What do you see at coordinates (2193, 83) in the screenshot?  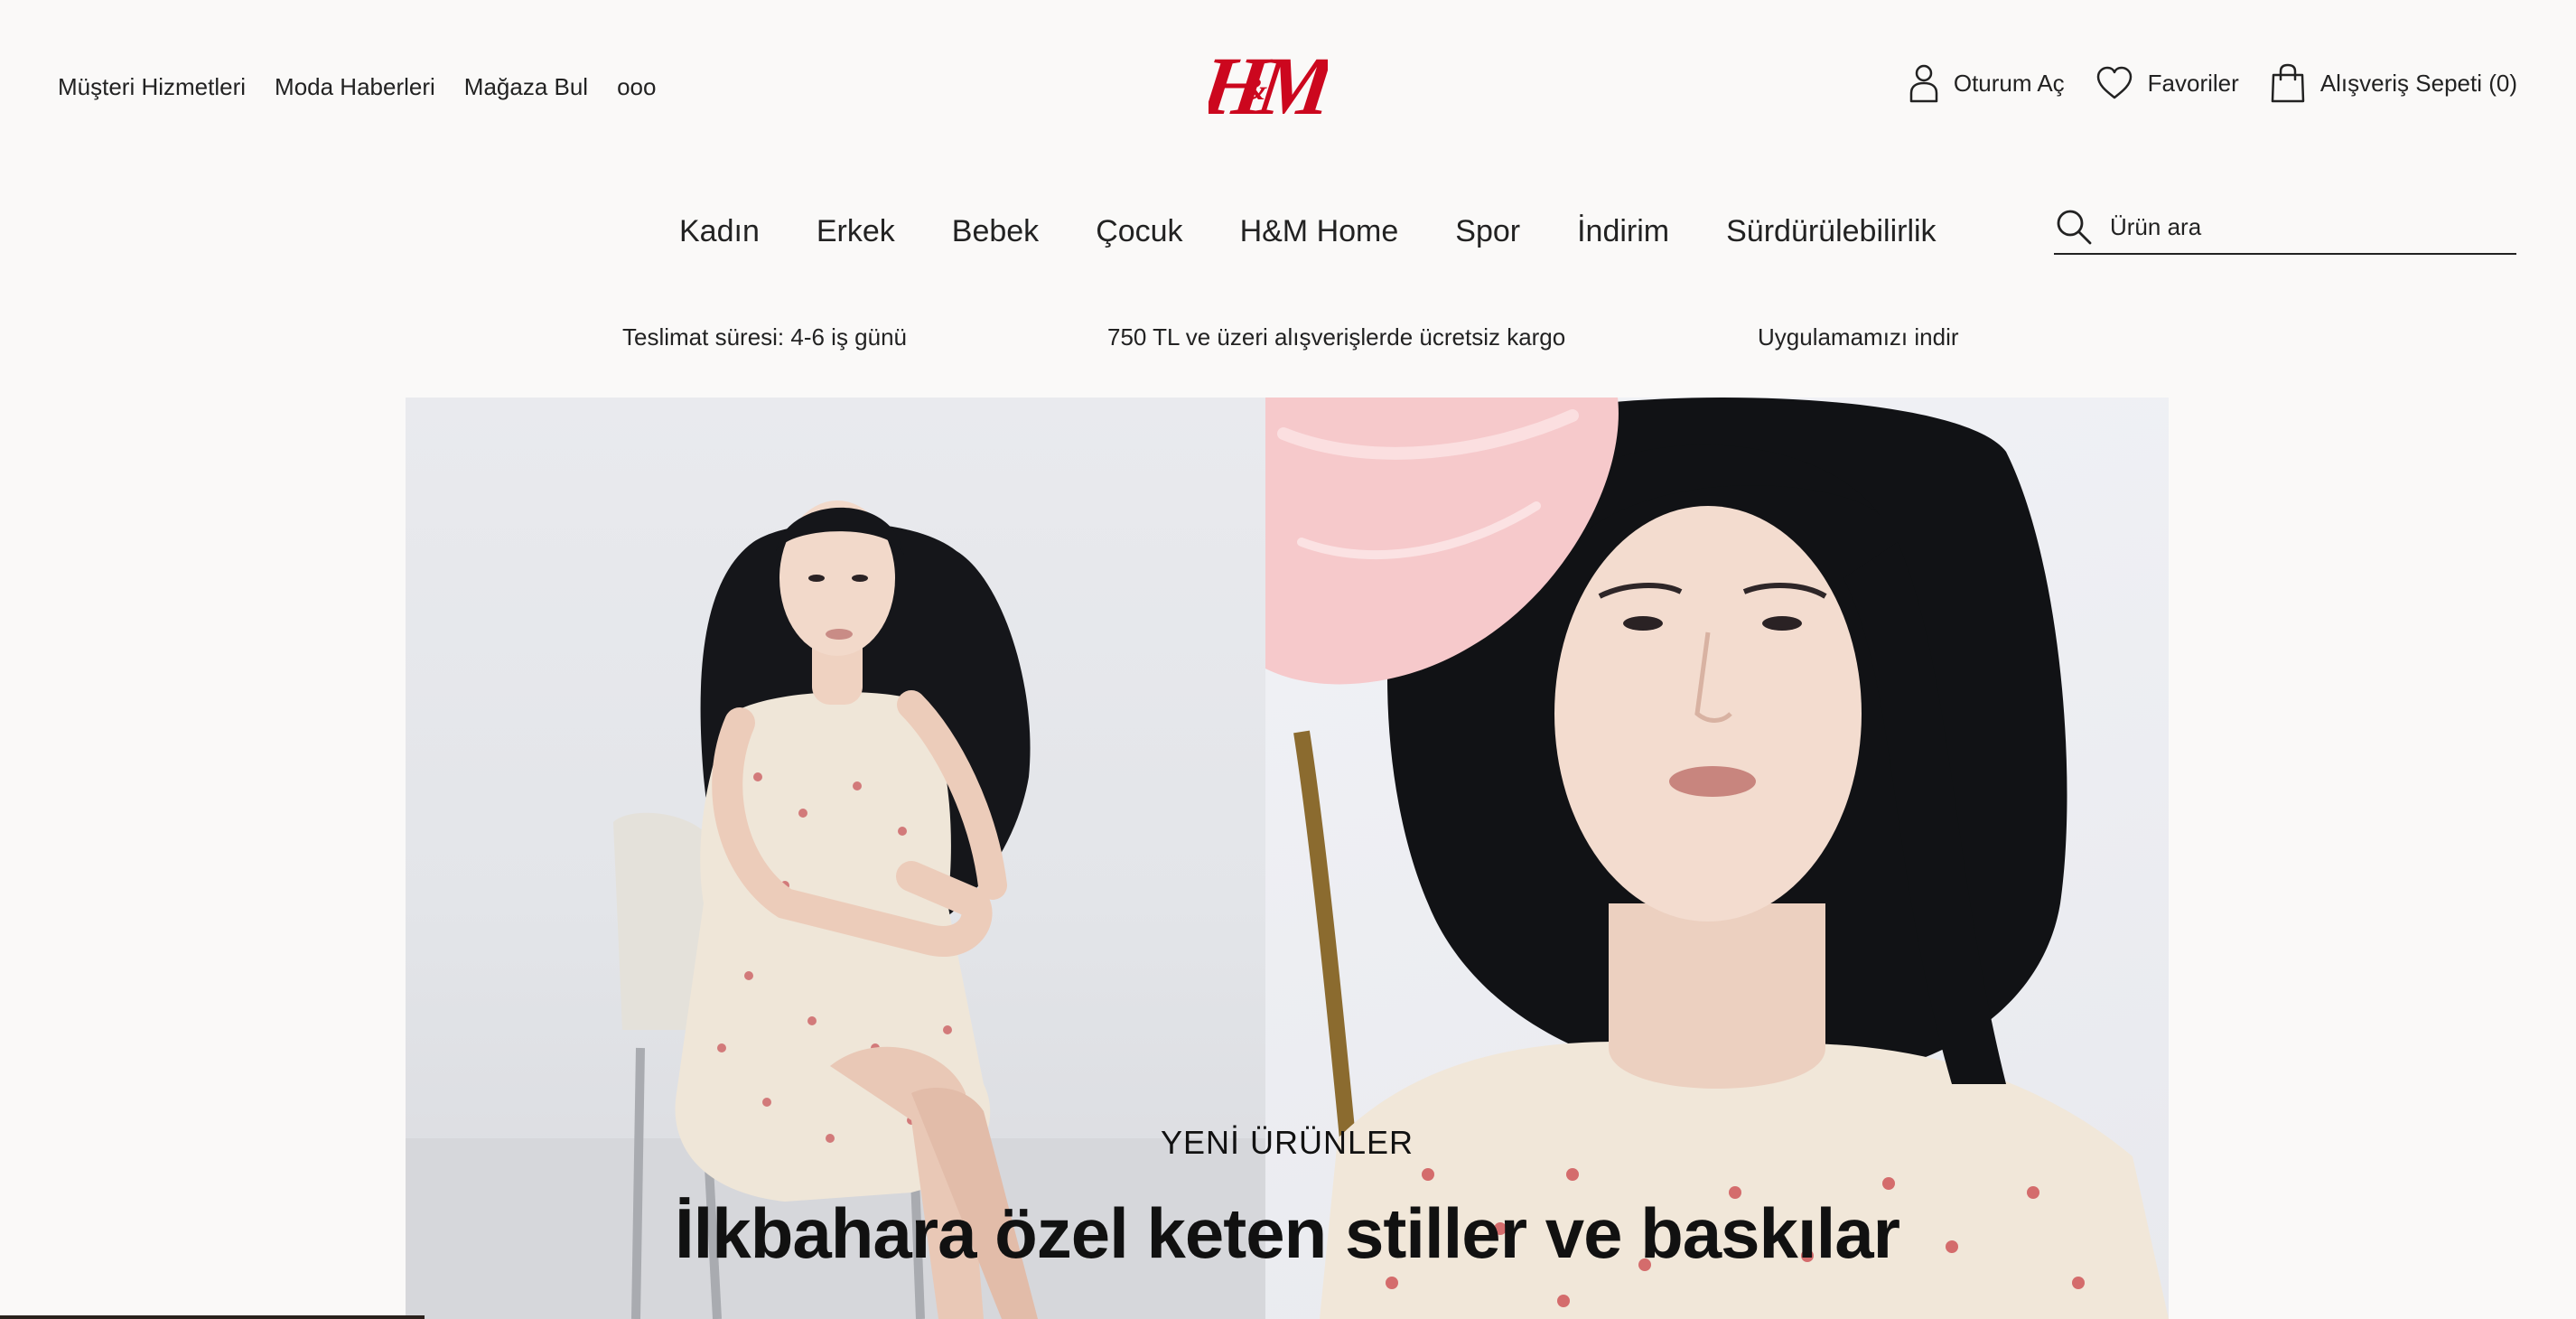 I see `favorites-label: Favoriler` at bounding box center [2193, 83].